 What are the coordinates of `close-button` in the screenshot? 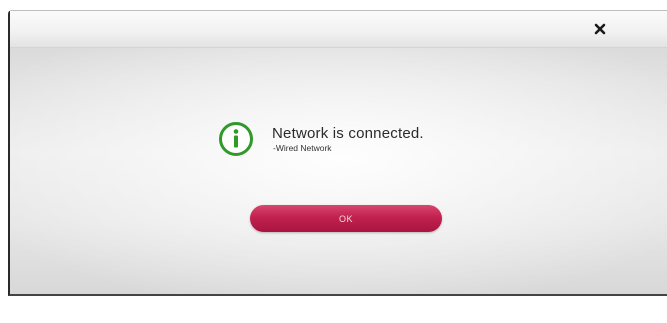 It's located at (600, 29).